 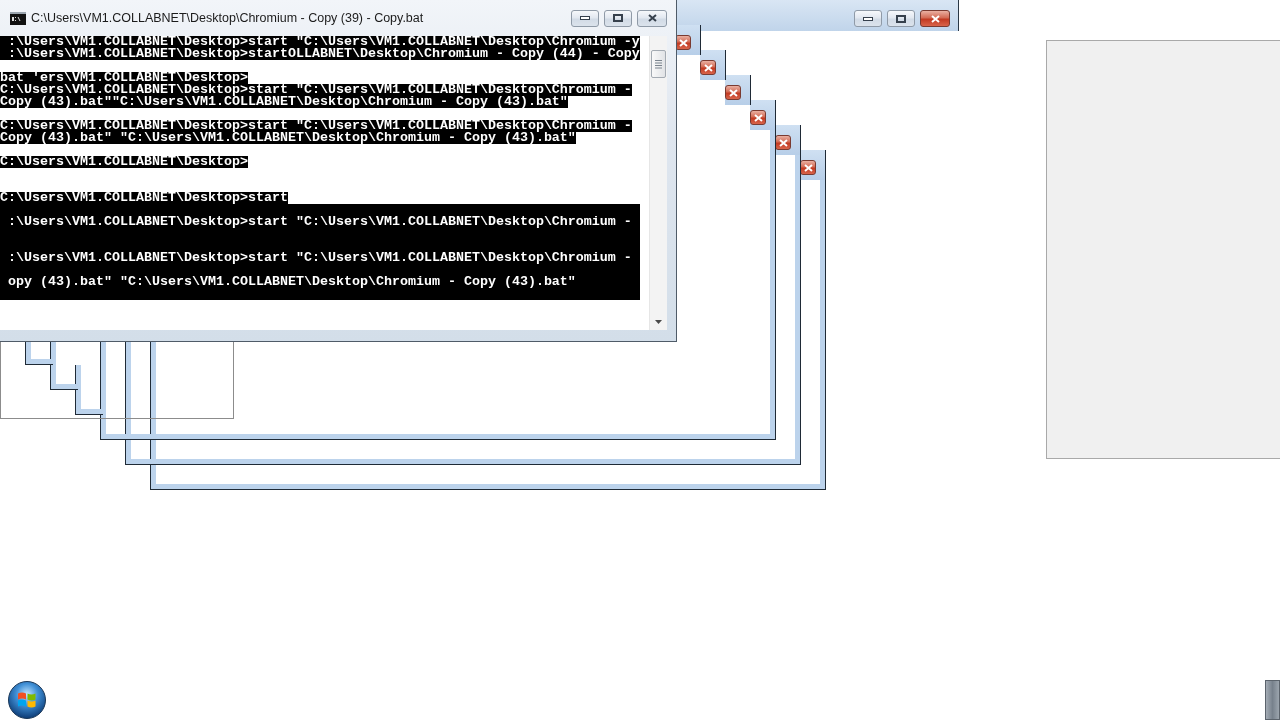 I want to click on show-desktop-button, so click(x=1272, y=700).